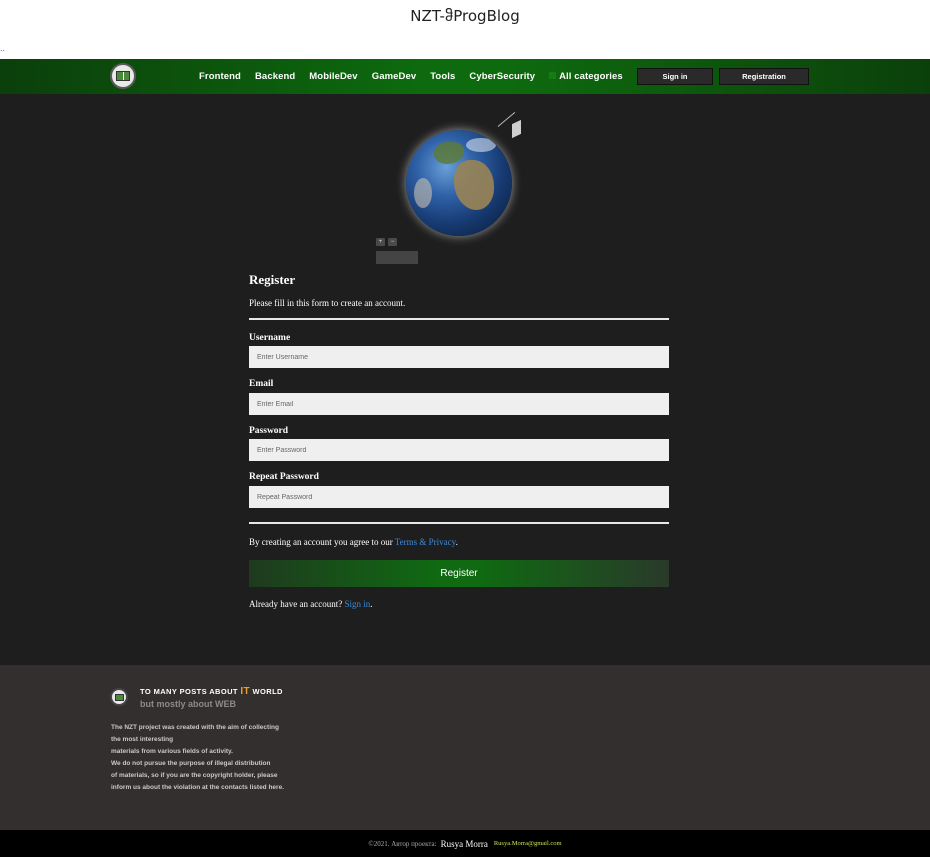 The height and width of the screenshot is (857, 930). I want to click on author-name: Rusya Morra, so click(464, 843).